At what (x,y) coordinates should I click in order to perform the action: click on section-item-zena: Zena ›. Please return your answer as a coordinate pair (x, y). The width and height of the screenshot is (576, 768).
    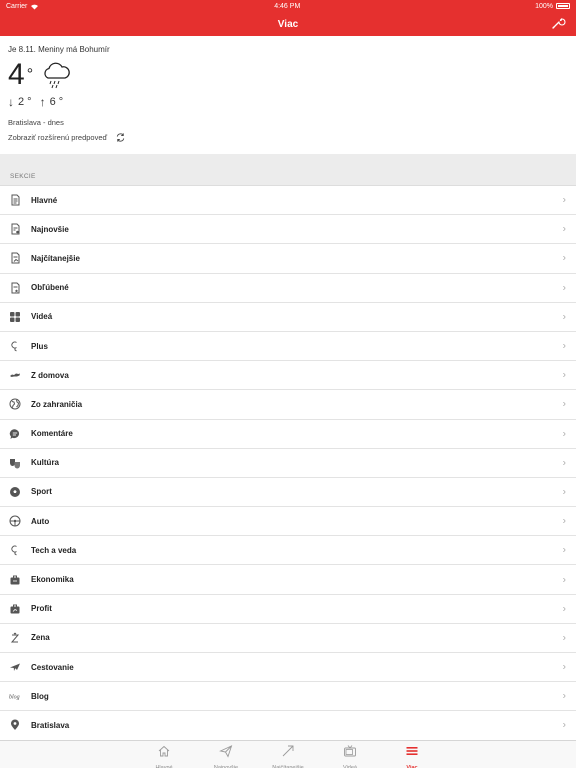
    Looking at the image, I should click on (288, 638).